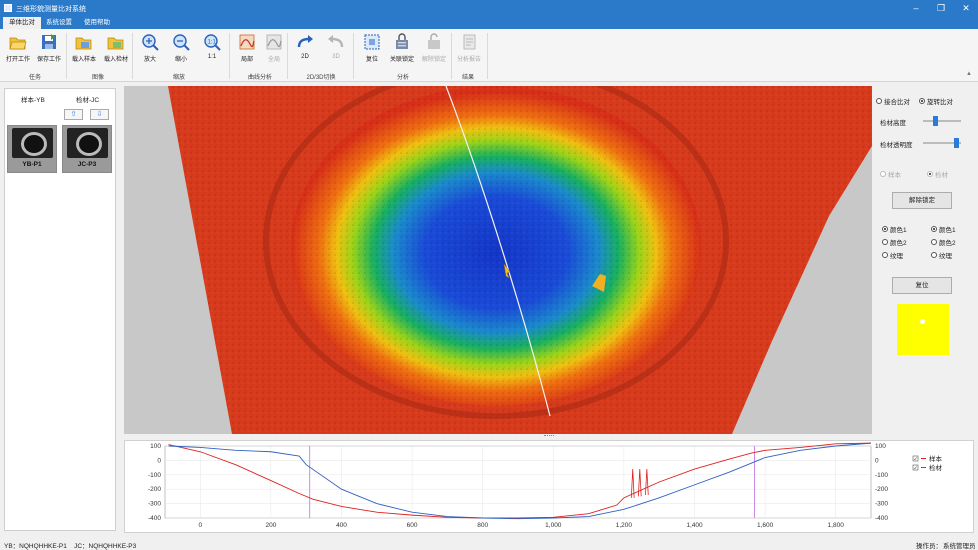  I want to click on operator-label: 操作员：, so click(929, 546).